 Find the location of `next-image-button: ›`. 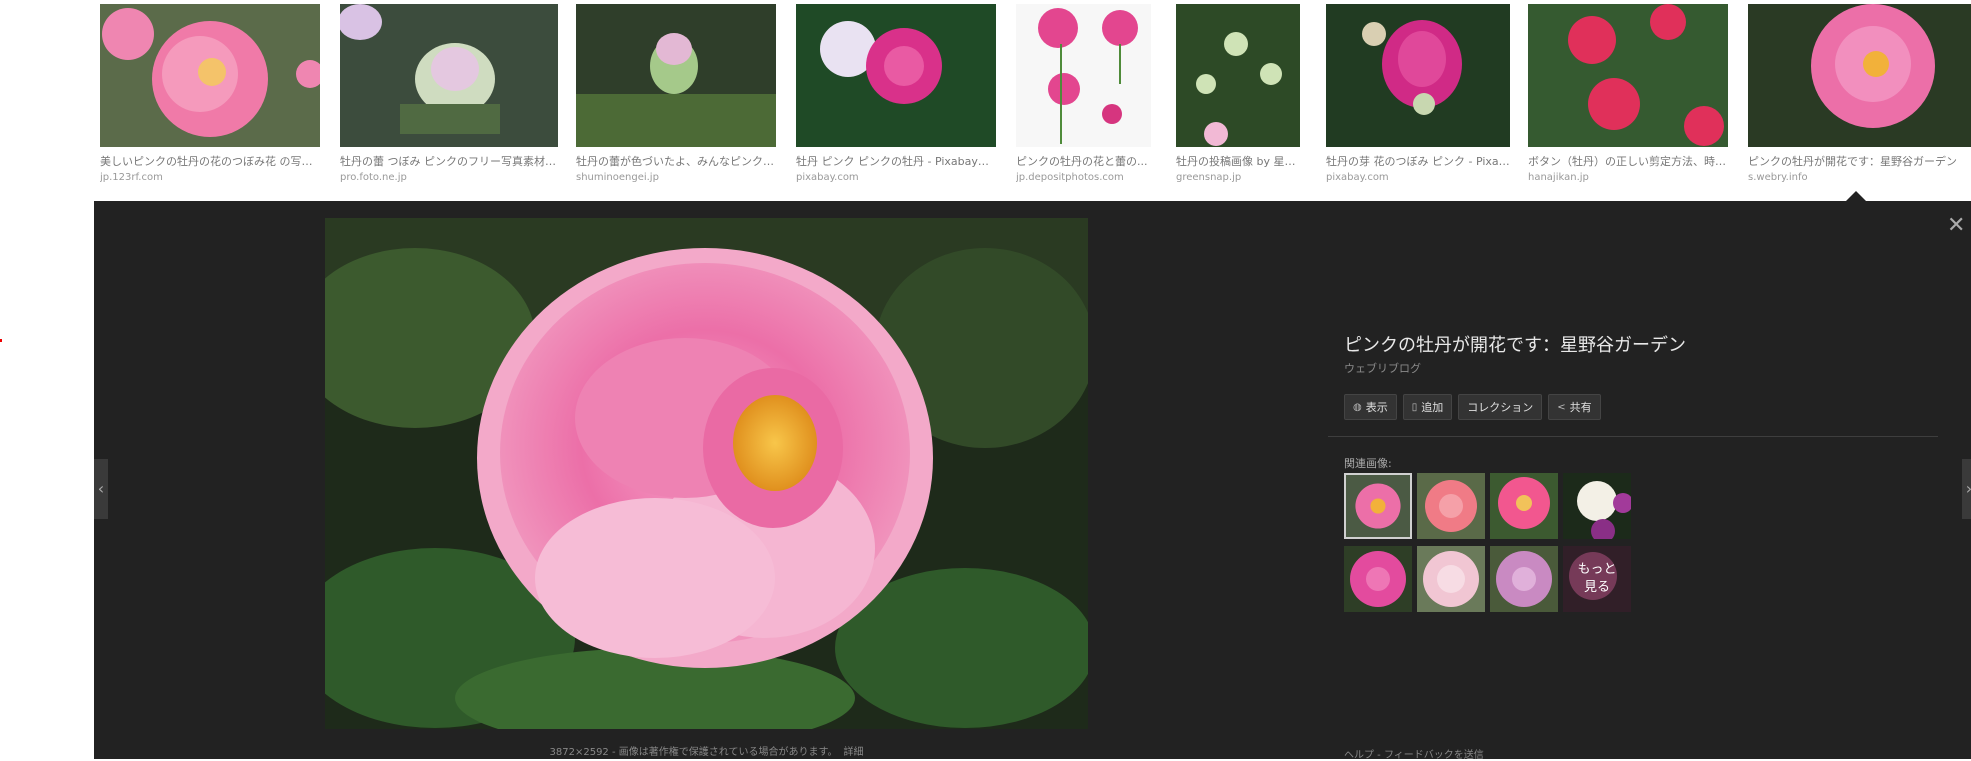

next-image-button: › is located at coordinates (1966, 489).